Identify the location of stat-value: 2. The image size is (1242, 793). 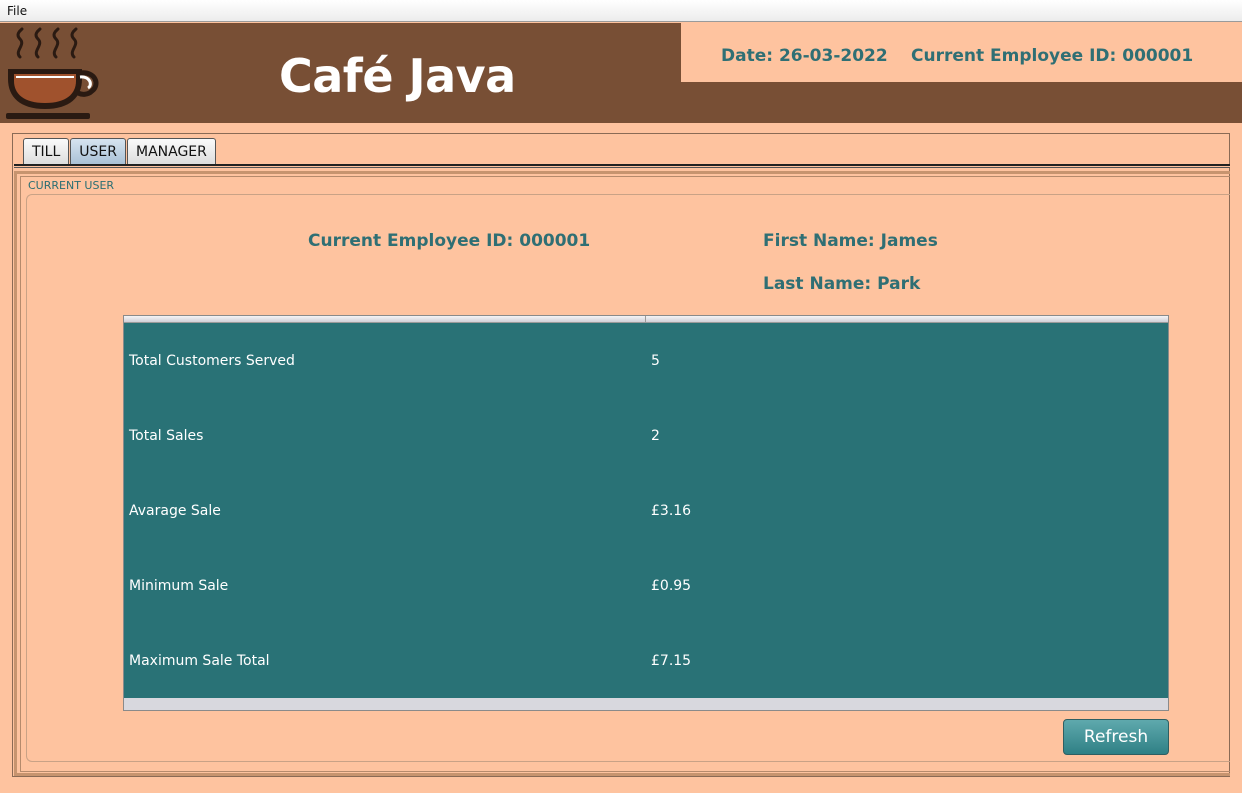
(655, 436).